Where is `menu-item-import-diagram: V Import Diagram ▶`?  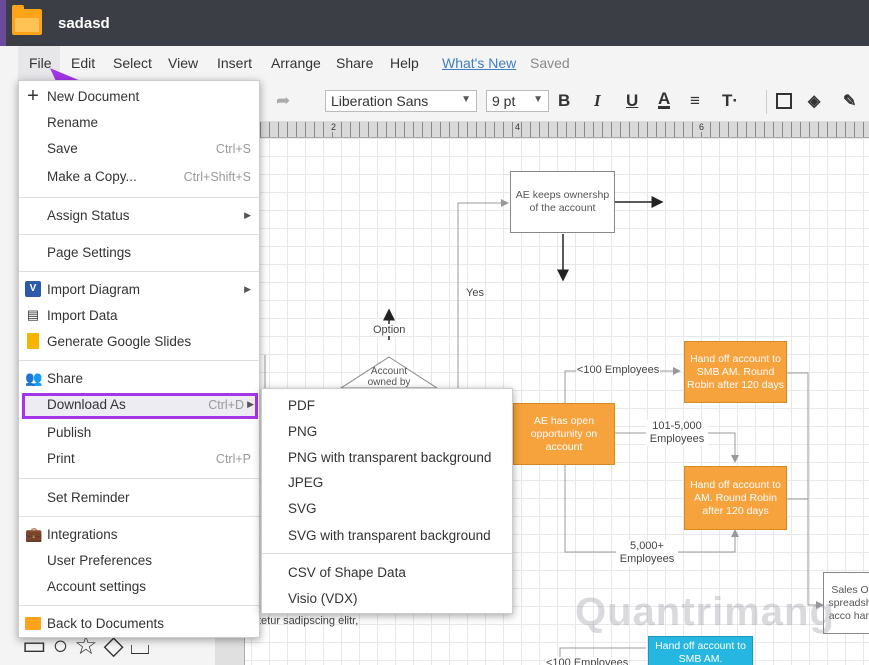 menu-item-import-diagram: V Import Diagram ▶ is located at coordinates (139, 290).